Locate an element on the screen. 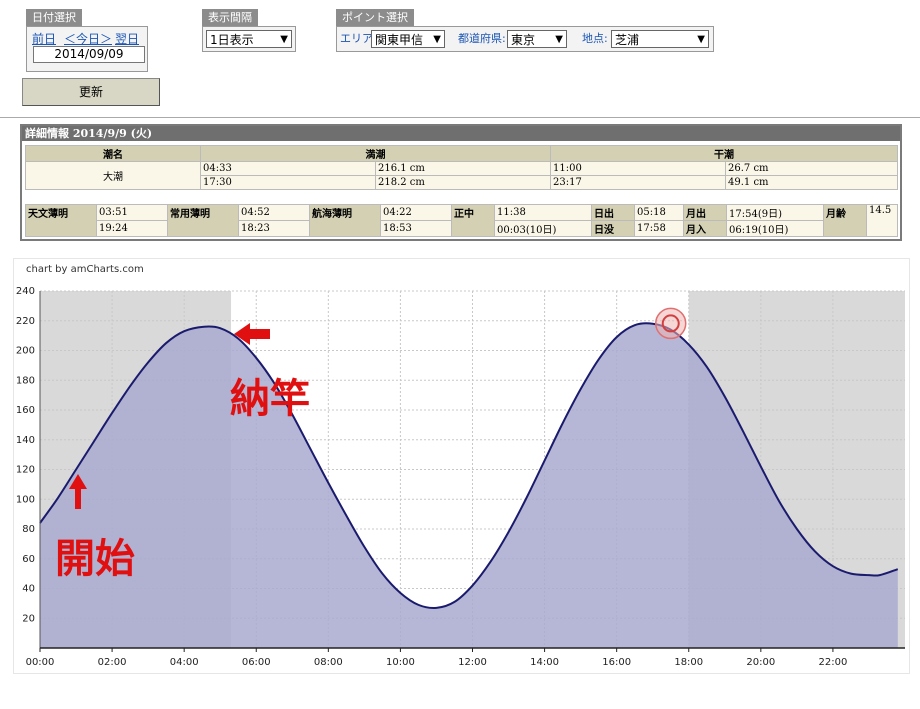  low-time: 23:17 is located at coordinates (638, 182).